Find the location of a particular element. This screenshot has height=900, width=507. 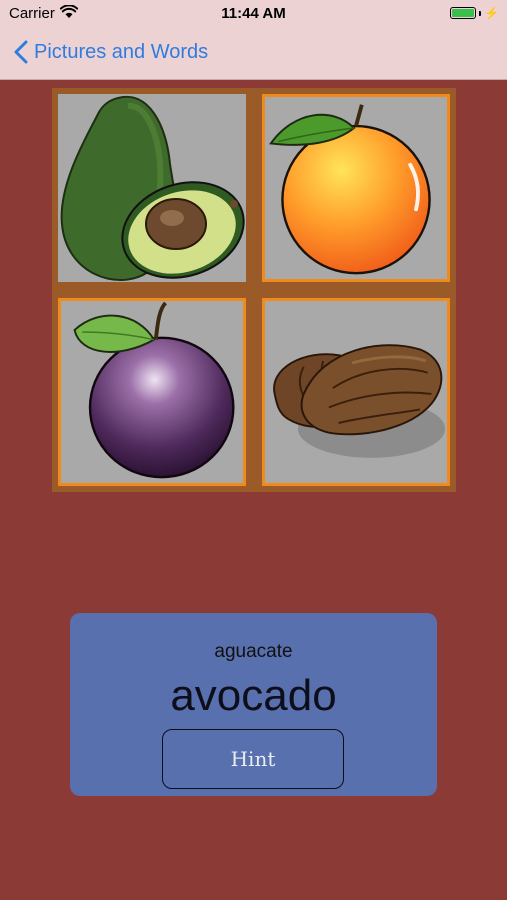

hint-button: Hint is located at coordinates (253, 759).